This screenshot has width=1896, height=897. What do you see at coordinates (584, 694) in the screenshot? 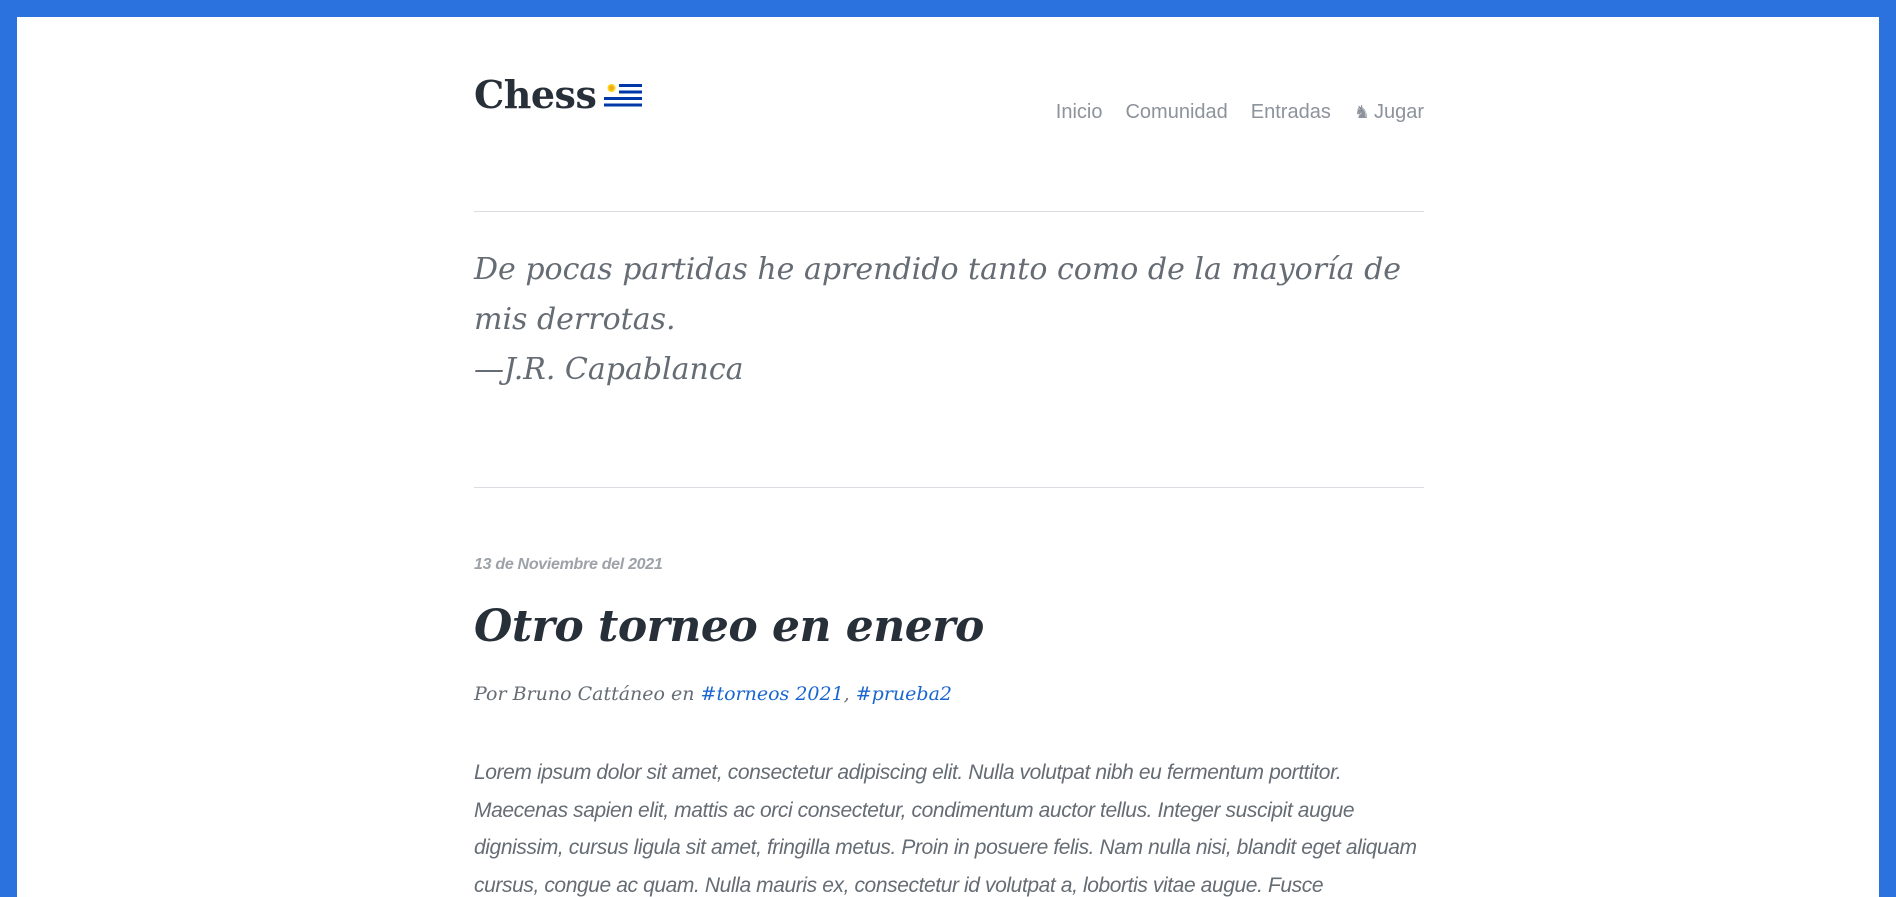
I see `post-author: Por Bruno Cattáneo en` at bounding box center [584, 694].